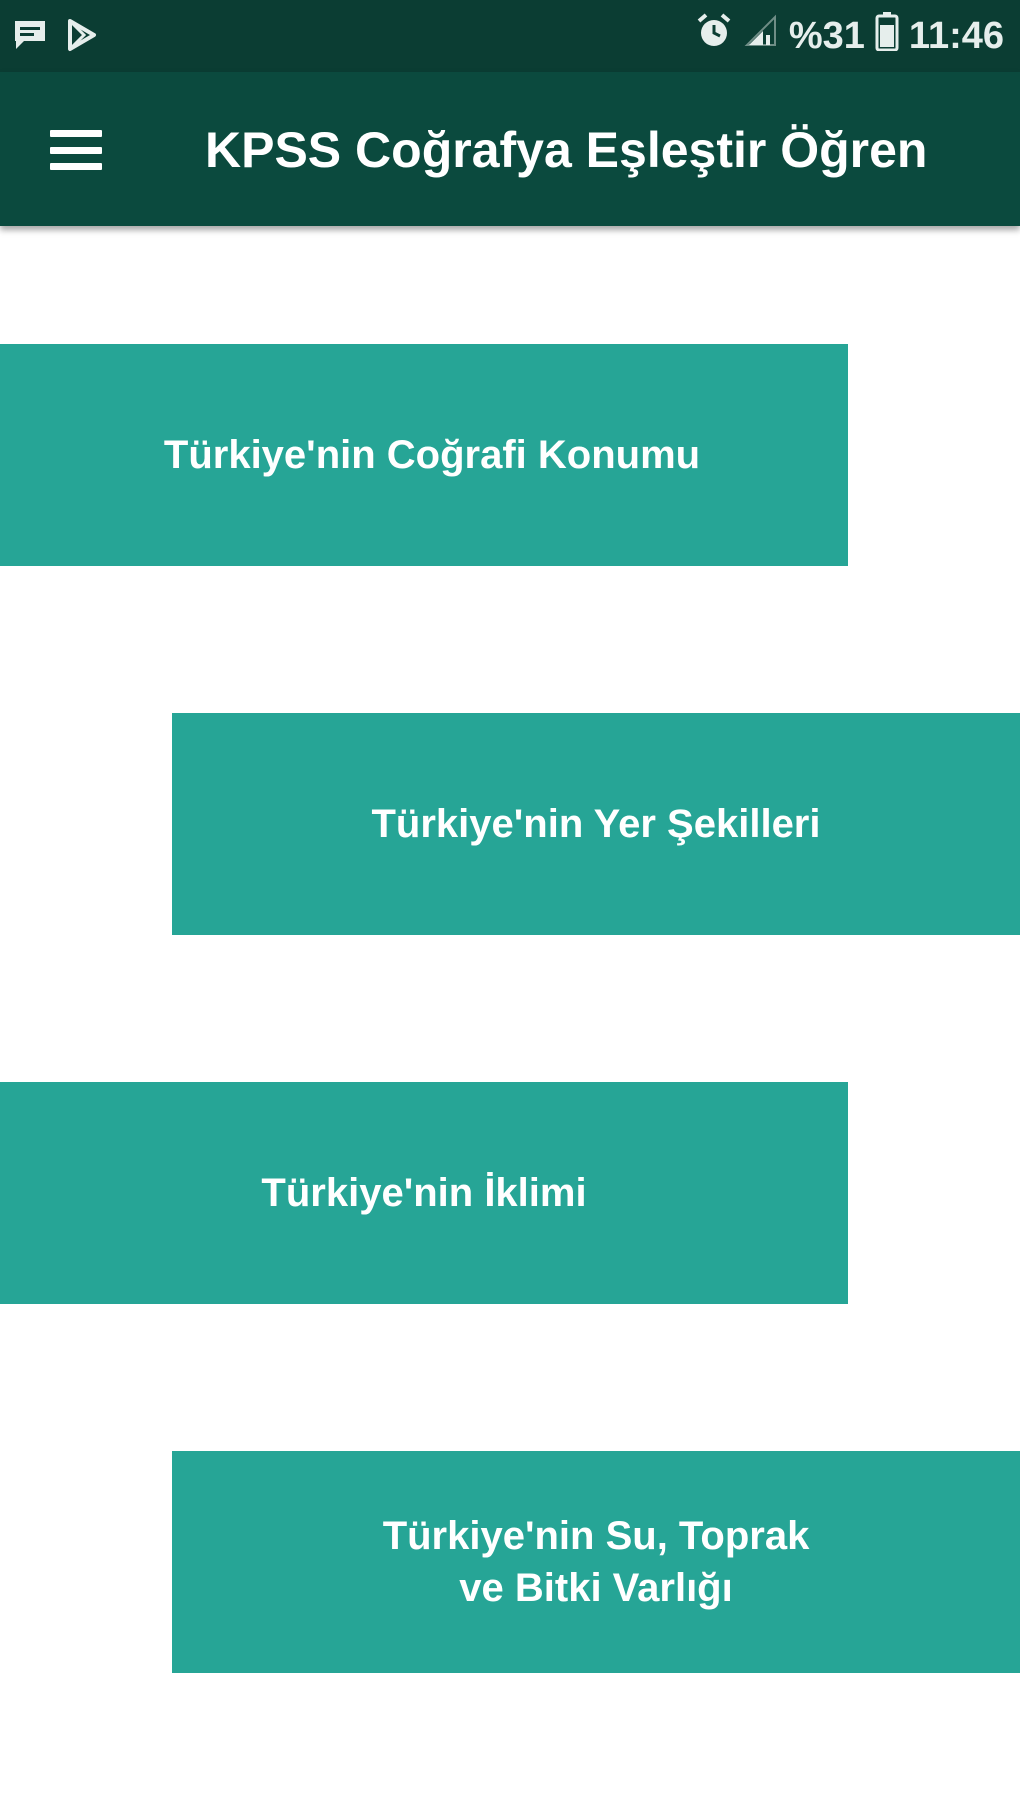 This screenshot has width=1020, height=1819. I want to click on topic-button-label: Türkiye'nin Su, Toprak ve Bitki Varlığı, so click(596, 1562).